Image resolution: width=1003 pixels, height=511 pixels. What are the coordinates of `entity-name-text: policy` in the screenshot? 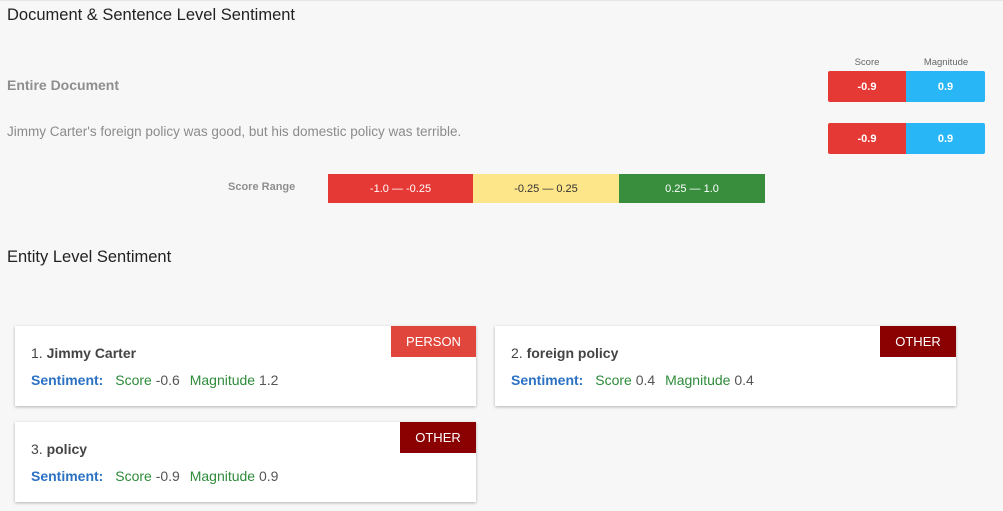 It's located at (67, 449).